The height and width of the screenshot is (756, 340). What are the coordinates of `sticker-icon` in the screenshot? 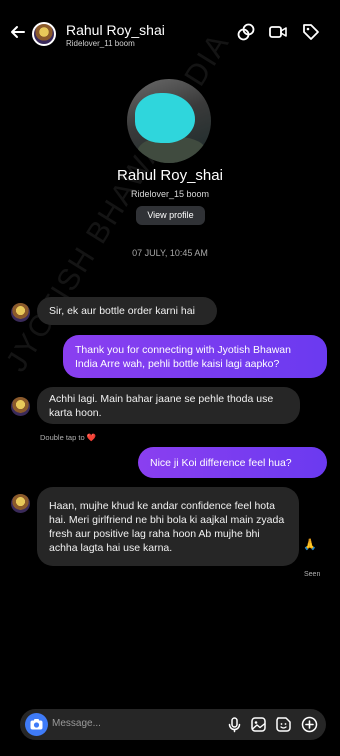 It's located at (283, 724).